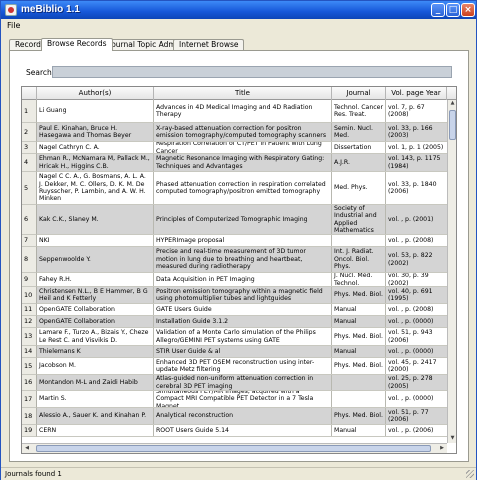  I want to click on cell-authors: NKI, so click(95, 240).